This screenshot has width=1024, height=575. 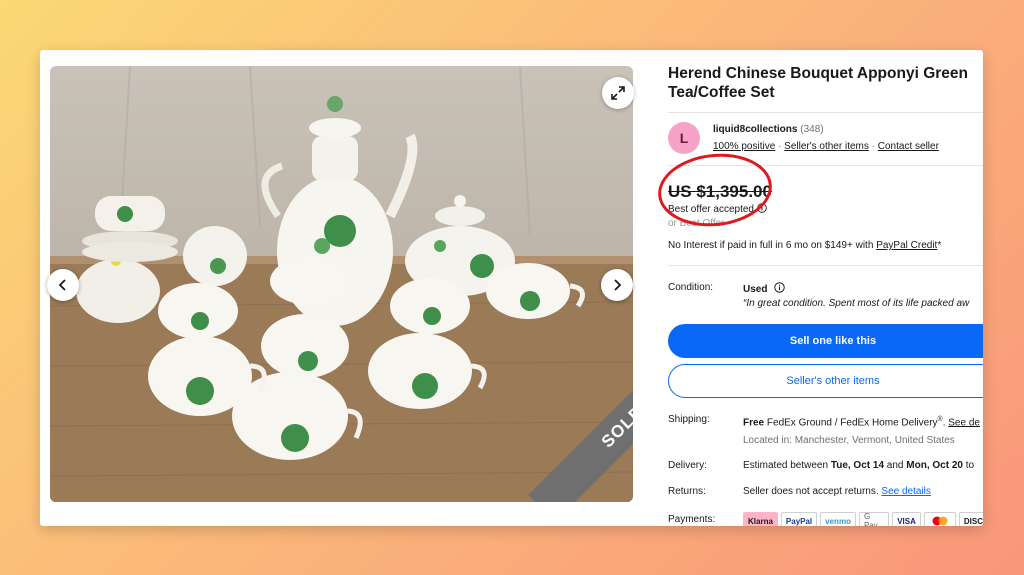 What do you see at coordinates (691, 287) in the screenshot?
I see `condition-label: Condition:` at bounding box center [691, 287].